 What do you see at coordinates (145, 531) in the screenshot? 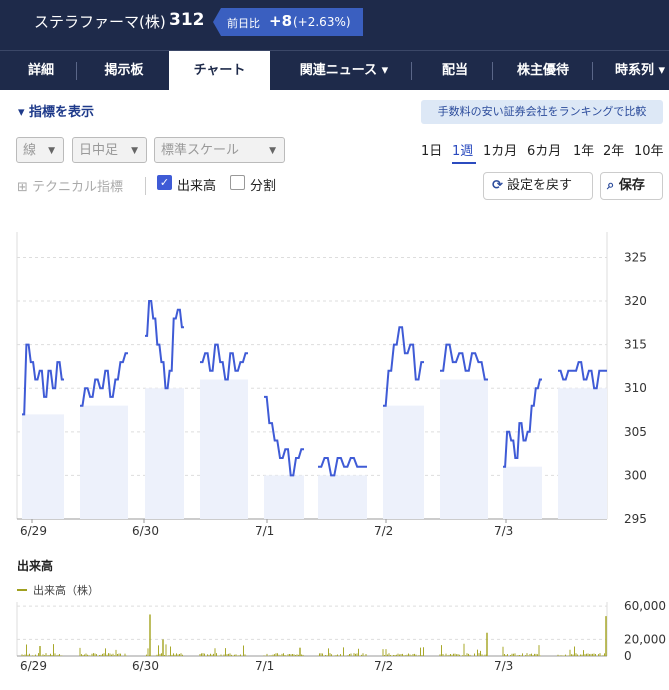
I see `x-tick-label: 6/30` at bounding box center [145, 531].